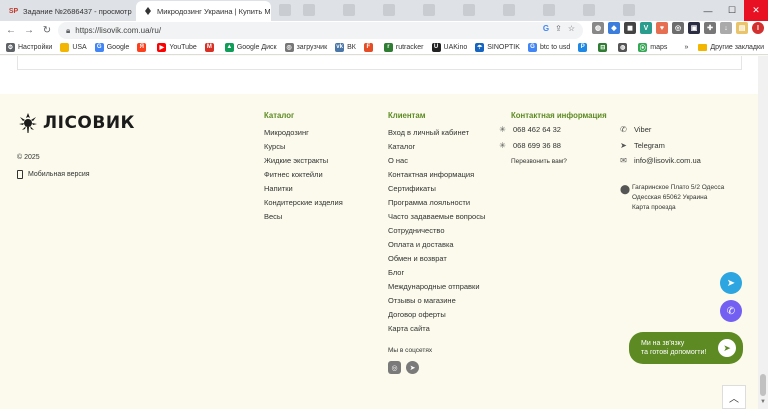 Image resolution: width=768 pixels, height=409 pixels. Describe the element at coordinates (497, 47) in the screenshot. I see `bookmark-item: ☂ SINOPTIK` at that location.